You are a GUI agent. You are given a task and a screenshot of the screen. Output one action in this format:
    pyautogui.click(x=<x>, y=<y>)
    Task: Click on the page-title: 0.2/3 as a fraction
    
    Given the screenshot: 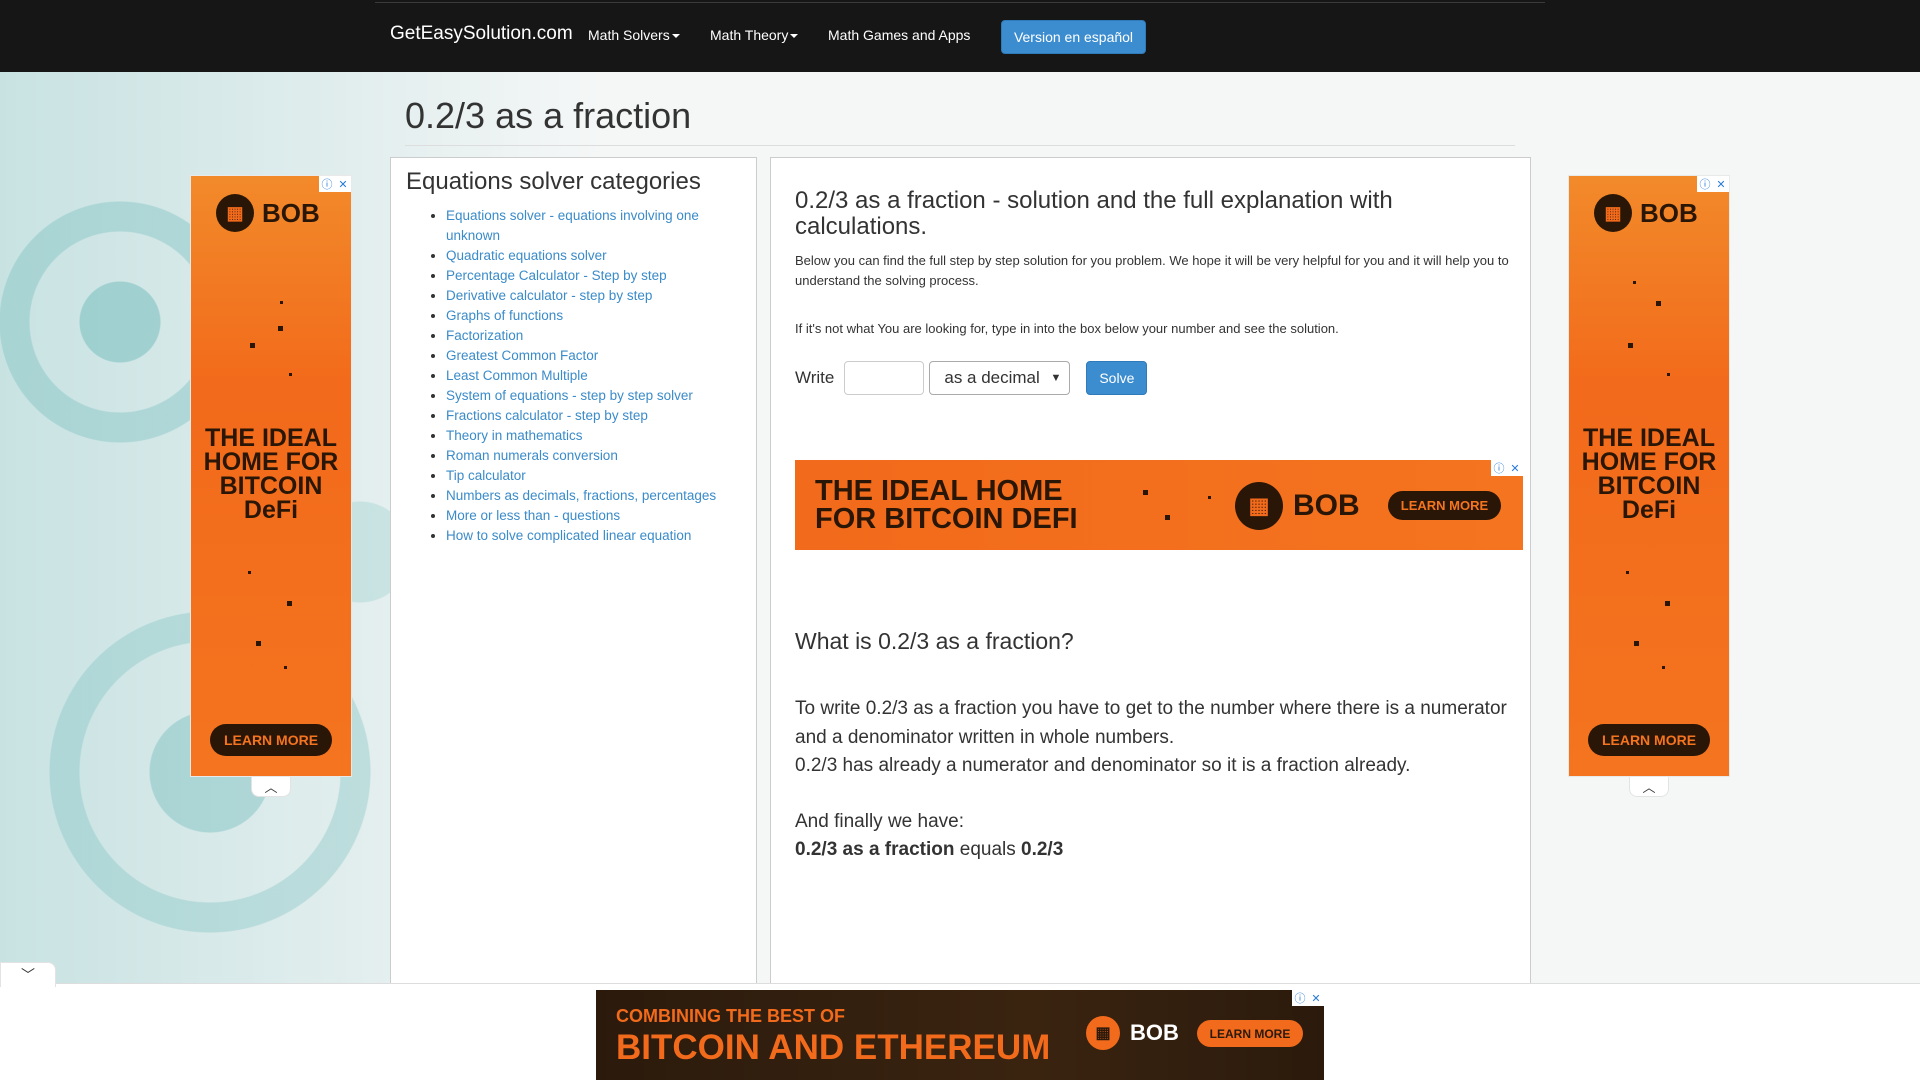 What is the action you would take?
    pyautogui.click(x=548, y=115)
    